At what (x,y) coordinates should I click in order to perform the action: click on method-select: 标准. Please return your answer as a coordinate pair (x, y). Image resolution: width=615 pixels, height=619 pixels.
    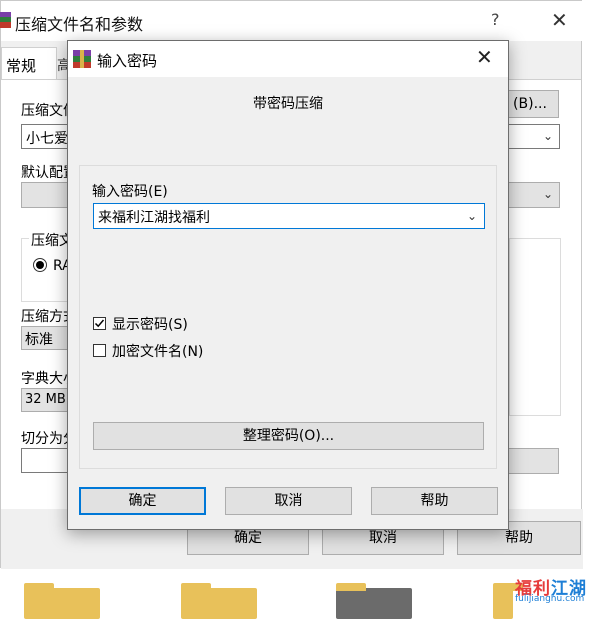
    Looking at the image, I should click on (47, 338).